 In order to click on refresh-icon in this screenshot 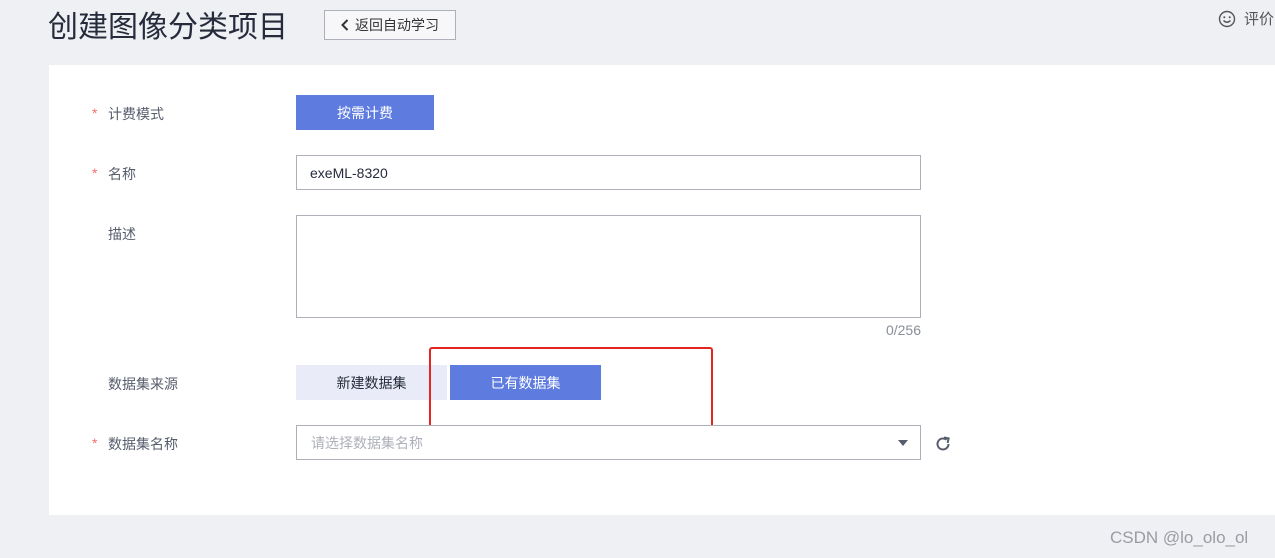, I will do `click(943, 444)`.